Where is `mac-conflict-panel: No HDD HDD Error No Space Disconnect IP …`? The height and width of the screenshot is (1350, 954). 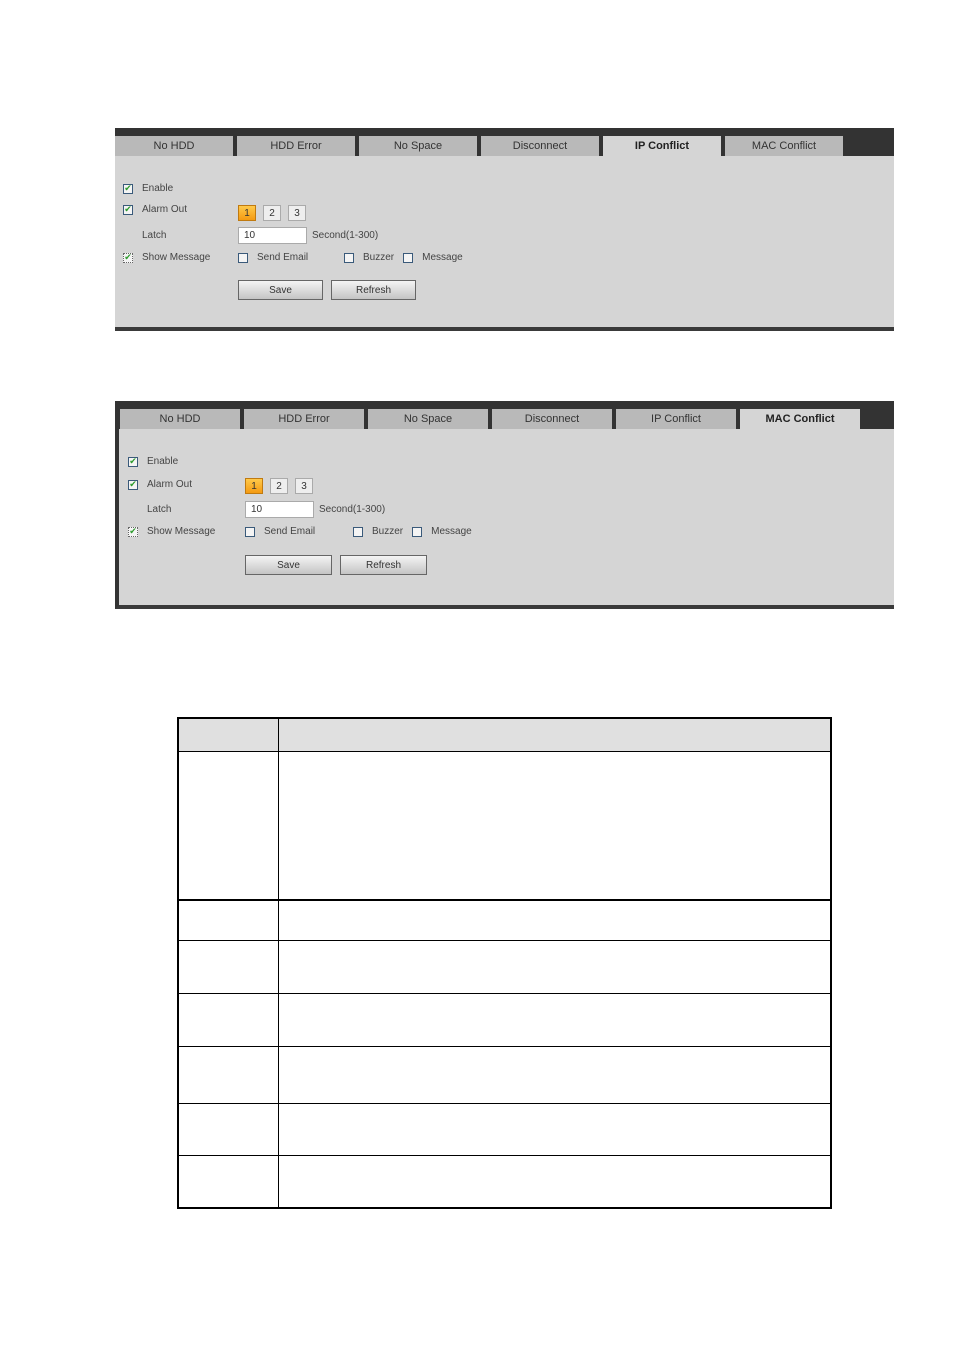 mac-conflict-panel: No HDD HDD Error No Space Disconnect IP … is located at coordinates (504, 505).